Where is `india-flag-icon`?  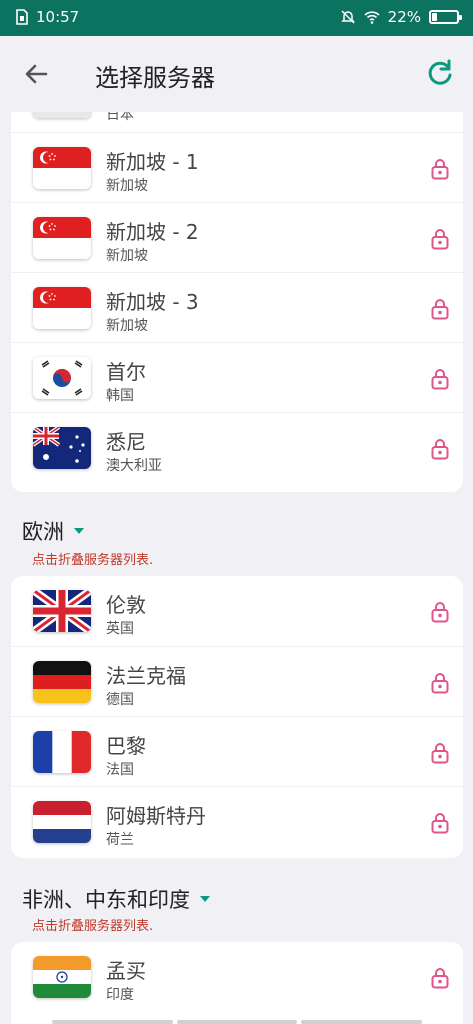 india-flag-icon is located at coordinates (62, 977).